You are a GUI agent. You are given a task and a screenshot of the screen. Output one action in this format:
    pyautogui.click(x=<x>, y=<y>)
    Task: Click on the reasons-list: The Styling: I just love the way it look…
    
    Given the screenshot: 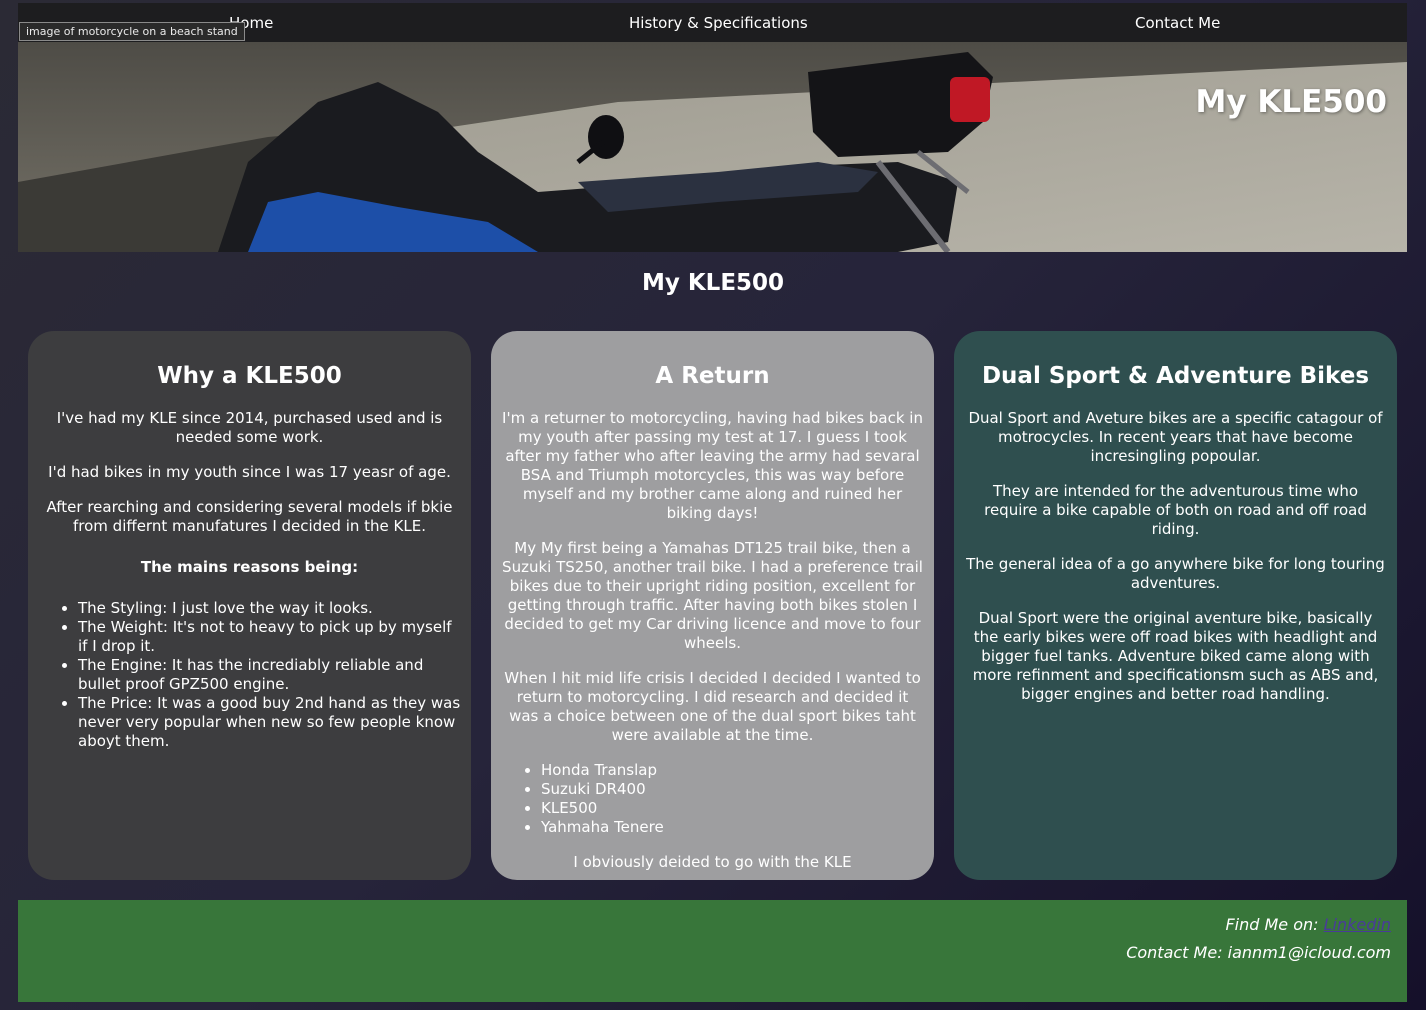 What is the action you would take?
    pyautogui.click(x=249, y=675)
    